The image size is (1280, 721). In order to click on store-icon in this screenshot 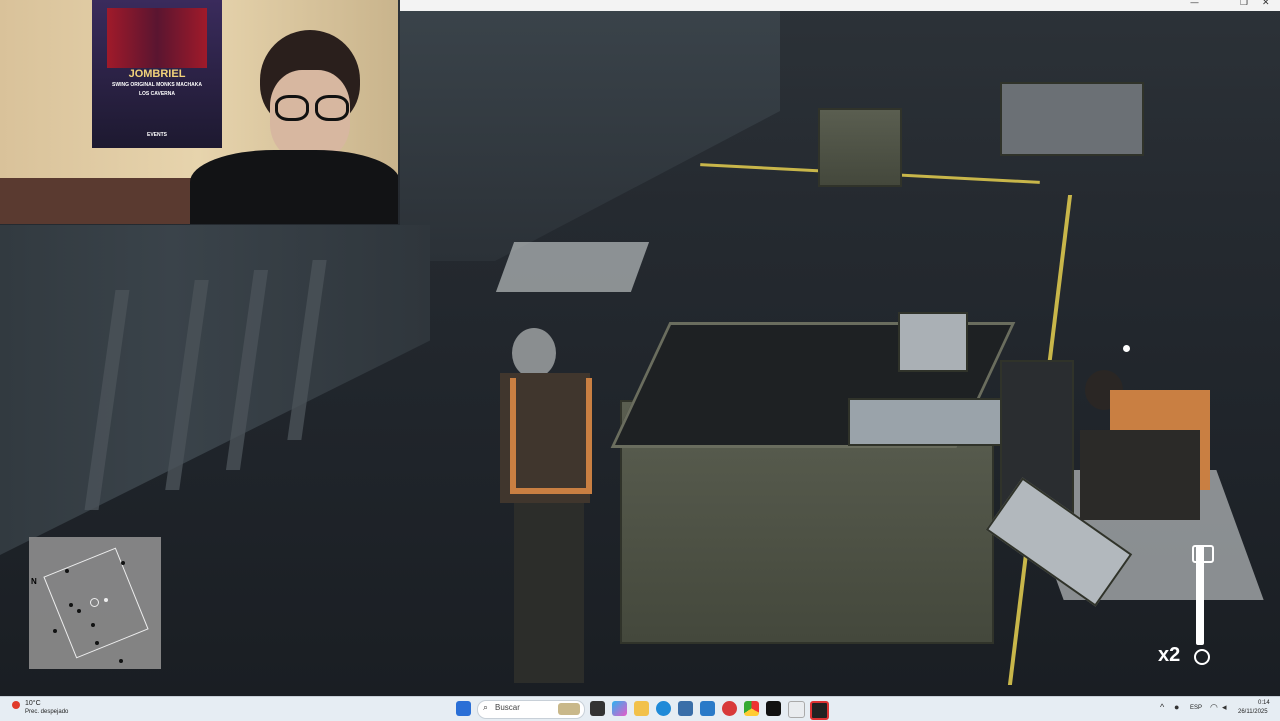, I will do `click(685, 708)`.